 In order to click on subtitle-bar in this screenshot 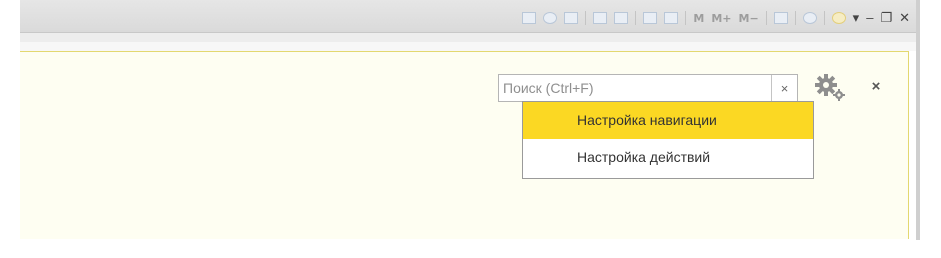, I will do `click(468, 37)`.